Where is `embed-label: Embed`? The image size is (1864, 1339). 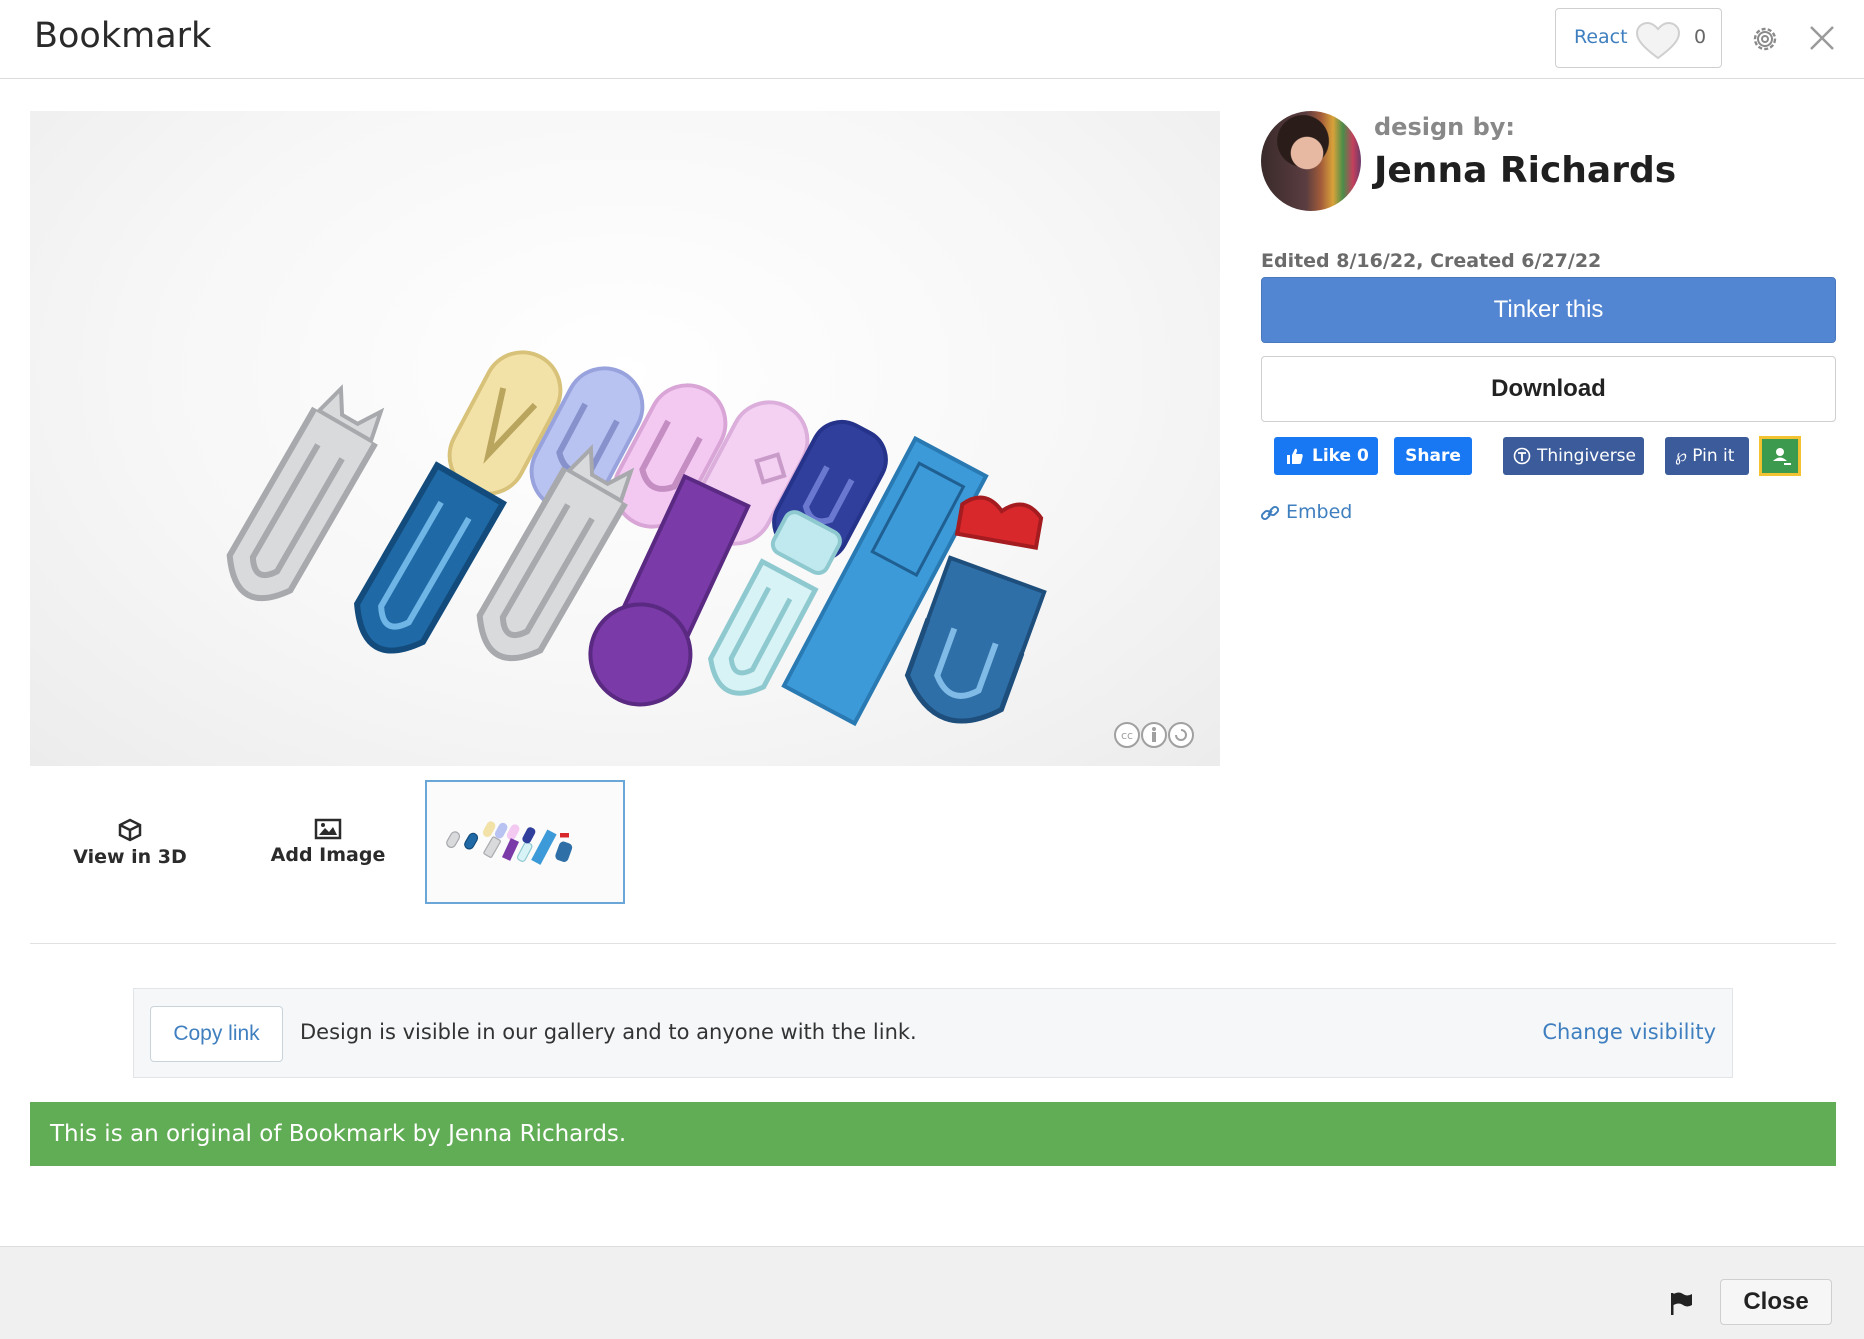 embed-label: Embed is located at coordinates (1319, 512).